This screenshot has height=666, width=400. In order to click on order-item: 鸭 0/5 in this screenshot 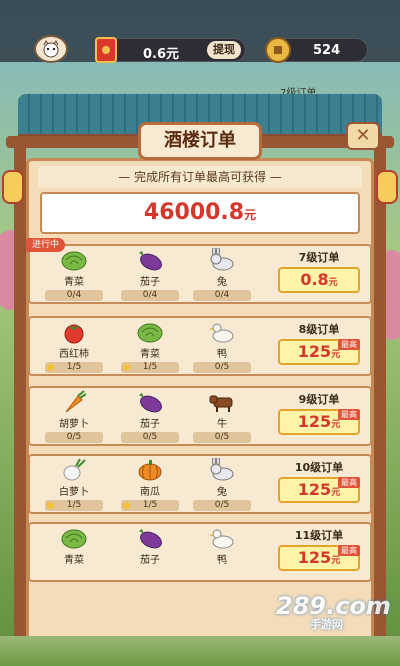, I will do `click(222, 346)`.